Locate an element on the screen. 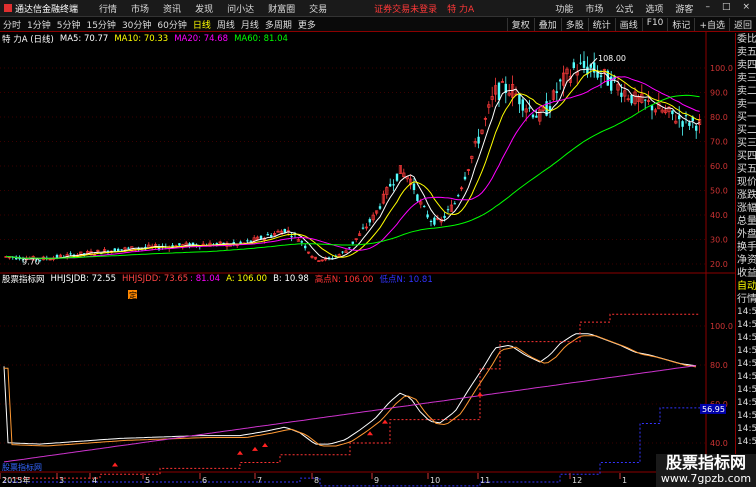  x-tick: 9 is located at coordinates (376, 480).